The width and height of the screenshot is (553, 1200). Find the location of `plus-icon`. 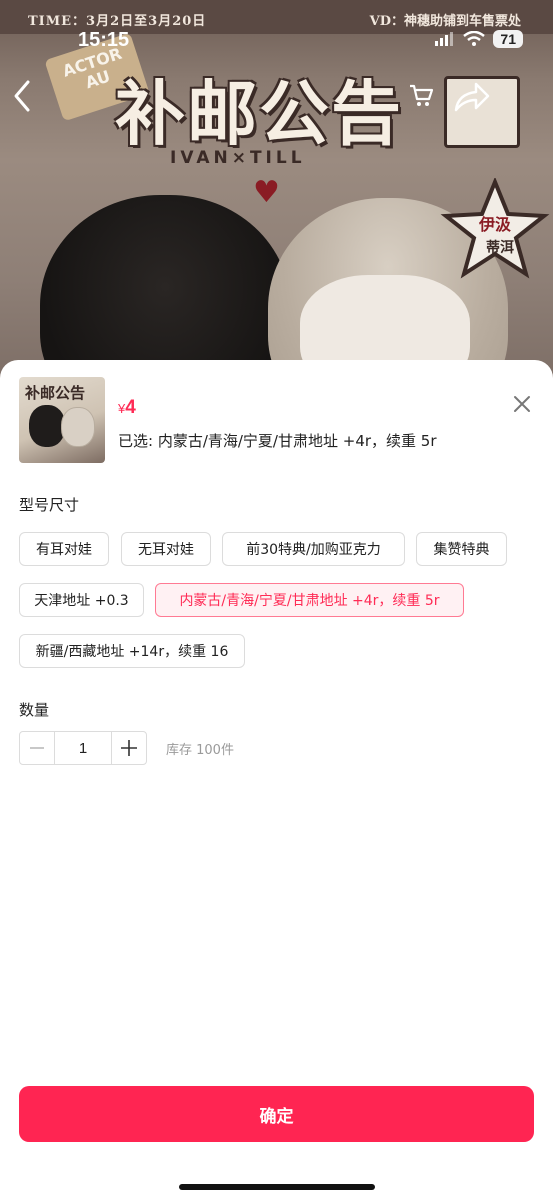

plus-icon is located at coordinates (129, 748).